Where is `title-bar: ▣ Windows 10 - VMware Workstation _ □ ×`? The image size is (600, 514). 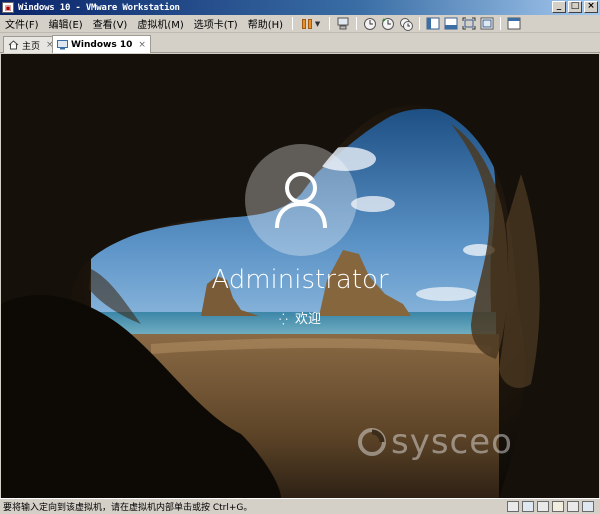 title-bar: ▣ Windows 10 - VMware Workstation _ □ × is located at coordinates (300, 7).